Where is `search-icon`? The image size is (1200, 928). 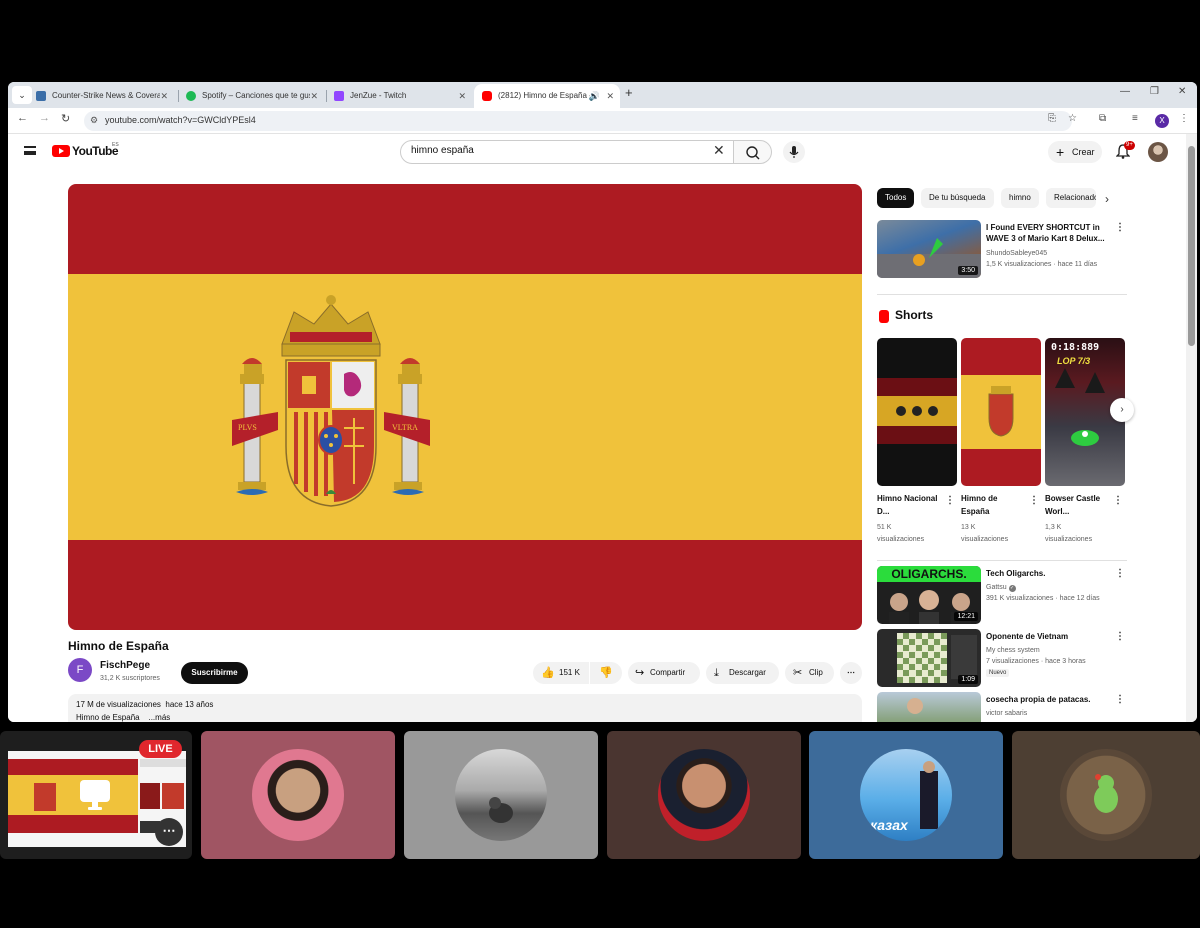
search-icon is located at coordinates (753, 153).